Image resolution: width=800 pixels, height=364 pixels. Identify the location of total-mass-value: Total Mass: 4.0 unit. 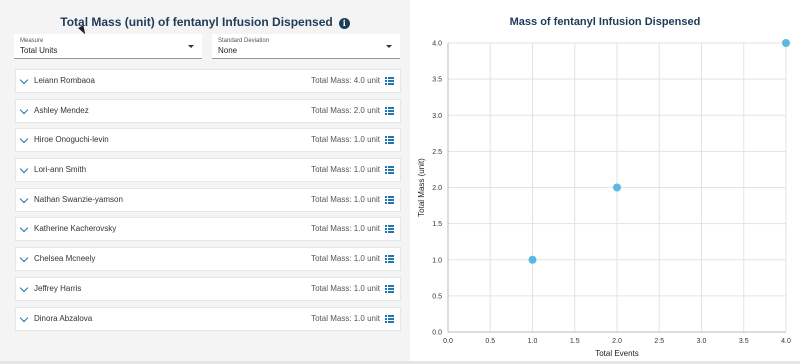
(345, 80).